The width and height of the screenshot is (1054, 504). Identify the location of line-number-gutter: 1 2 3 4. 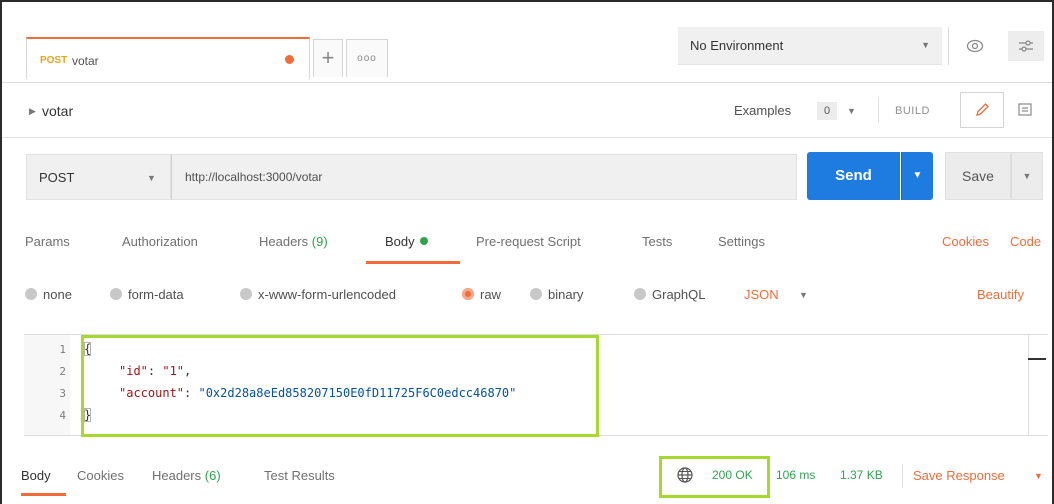
(47, 385).